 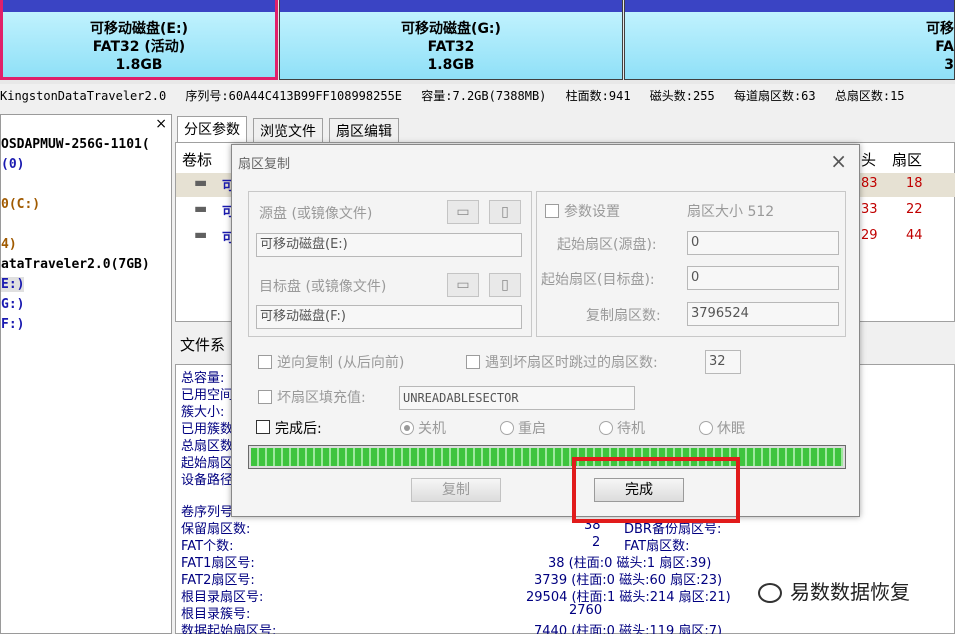 What do you see at coordinates (294, 96) in the screenshot?
I see `disk-serial: 序列号:60A44C413B99FF108998255E` at bounding box center [294, 96].